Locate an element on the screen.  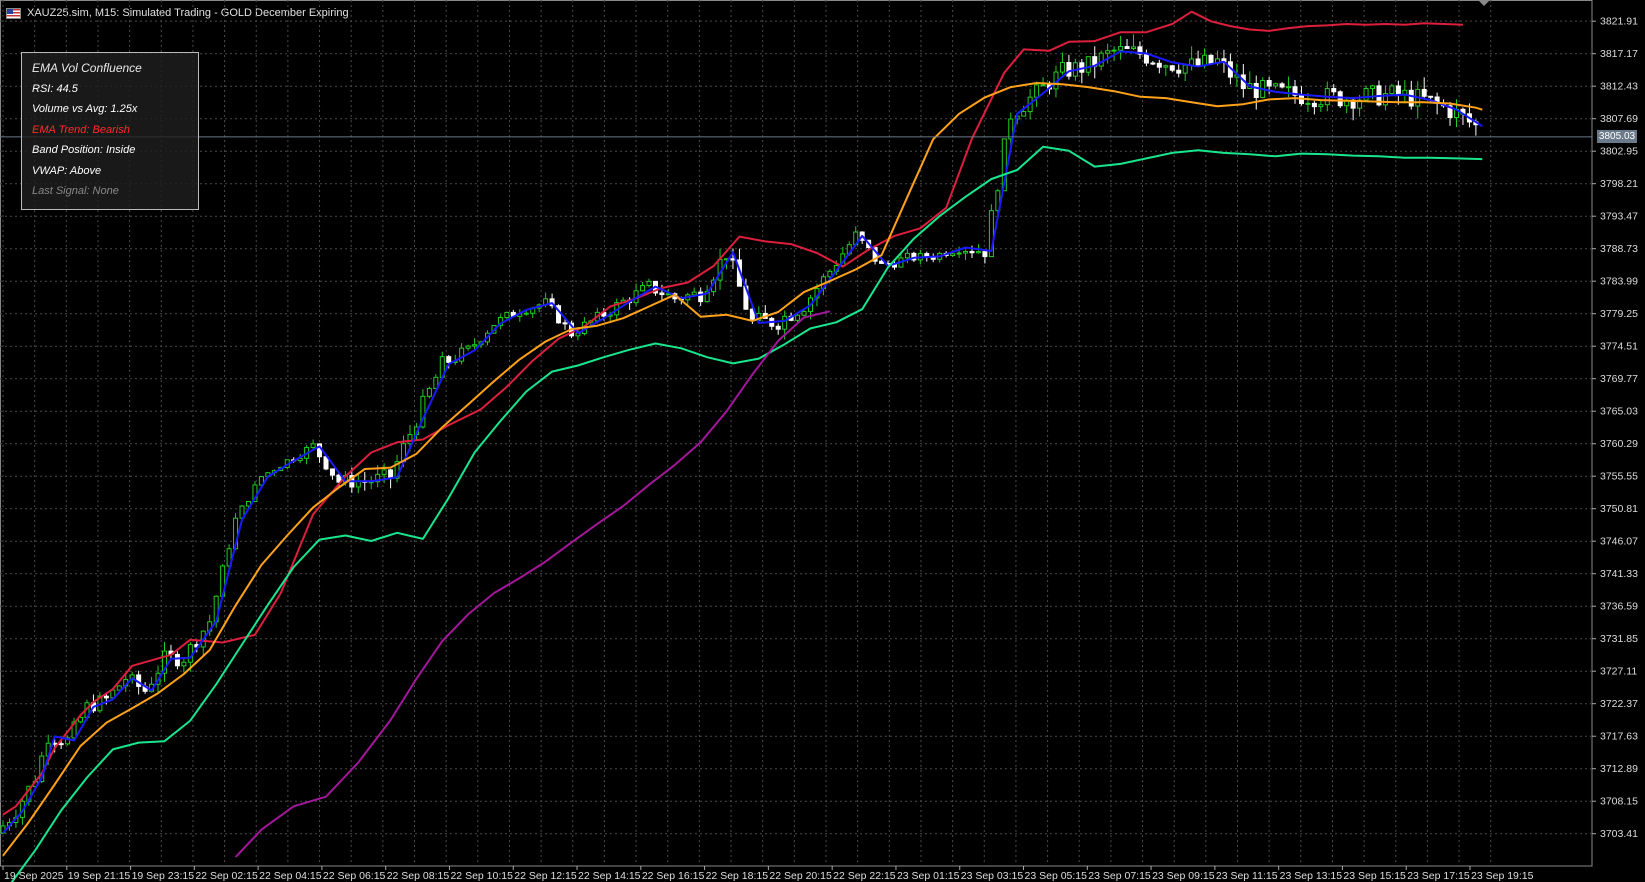
y-tick-label: 3788.73 is located at coordinates (1619, 249).